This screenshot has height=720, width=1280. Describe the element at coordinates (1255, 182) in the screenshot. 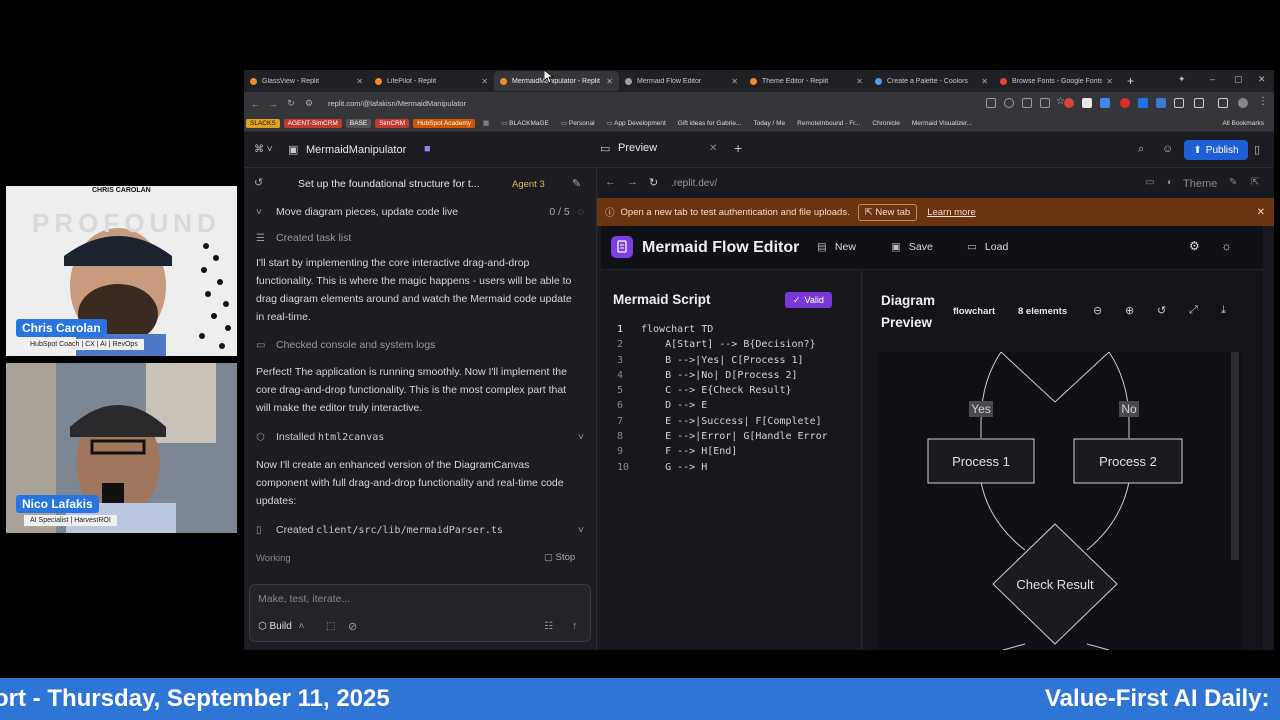

I see `open-external-icon: ⇱` at that location.